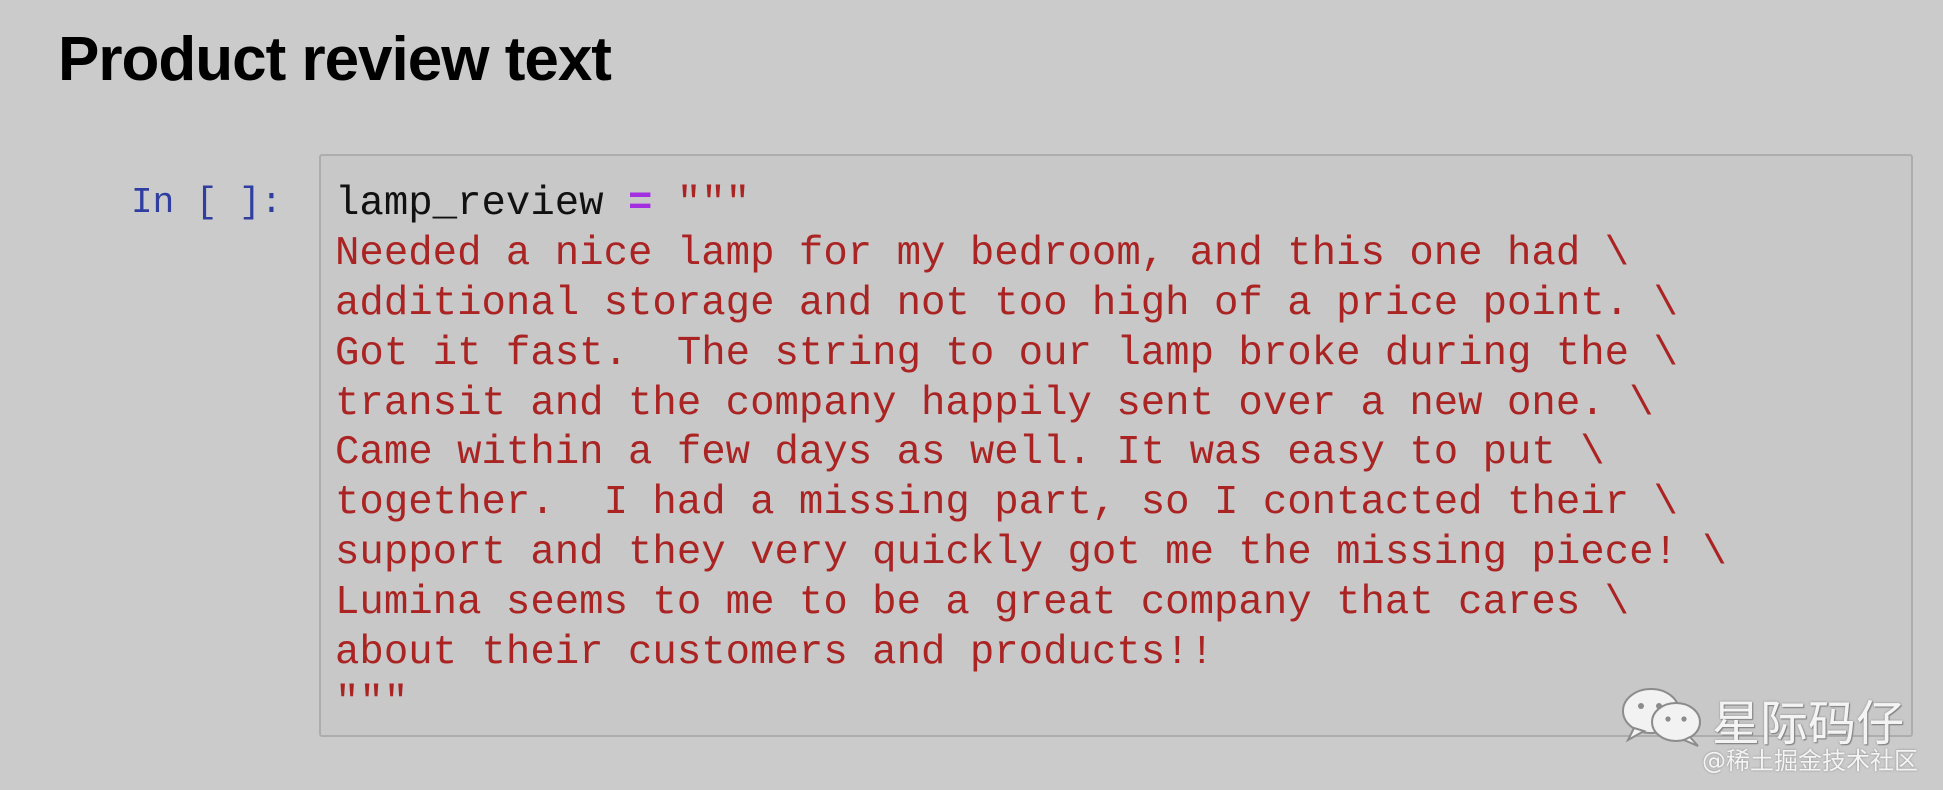 This screenshot has height=790, width=1943. What do you see at coordinates (335, 59) in the screenshot?
I see `section-heading: Product review text` at bounding box center [335, 59].